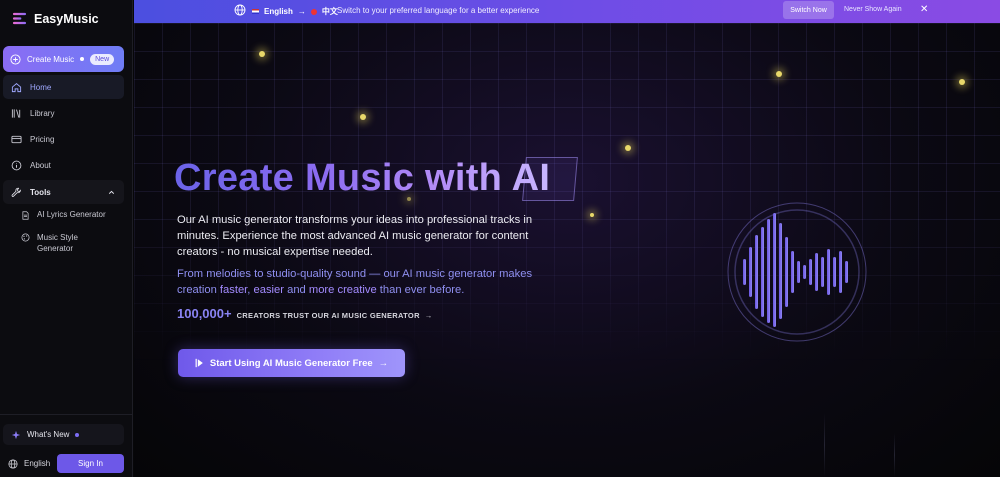 This screenshot has width=1000, height=477. What do you see at coordinates (233, 290) in the screenshot?
I see `highlight-faster: faster` at bounding box center [233, 290].